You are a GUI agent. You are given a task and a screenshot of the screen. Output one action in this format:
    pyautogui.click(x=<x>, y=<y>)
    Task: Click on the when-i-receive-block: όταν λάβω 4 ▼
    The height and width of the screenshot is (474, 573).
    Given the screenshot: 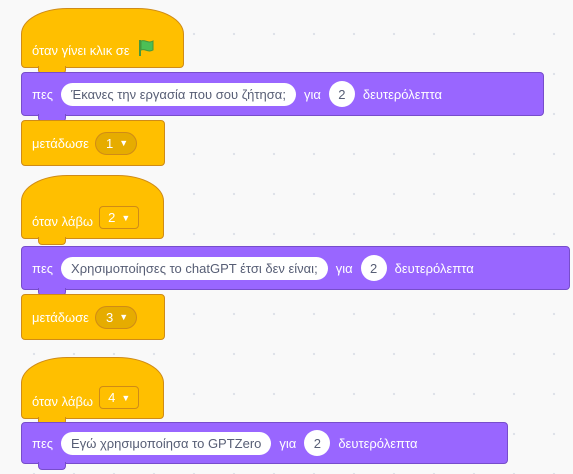 What is the action you would take?
    pyautogui.click(x=92, y=391)
    